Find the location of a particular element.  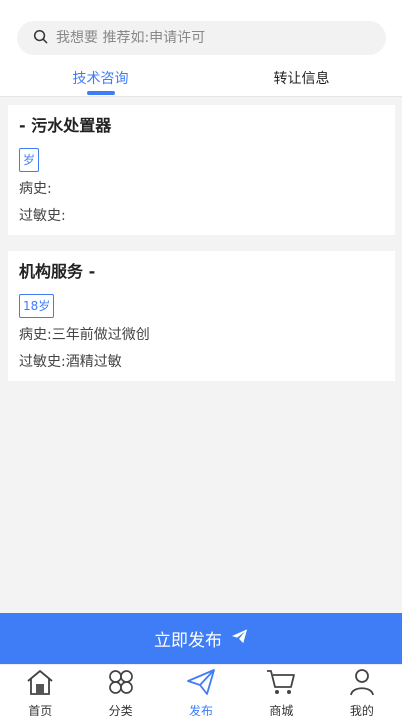

send-icon is located at coordinates (201, 684).